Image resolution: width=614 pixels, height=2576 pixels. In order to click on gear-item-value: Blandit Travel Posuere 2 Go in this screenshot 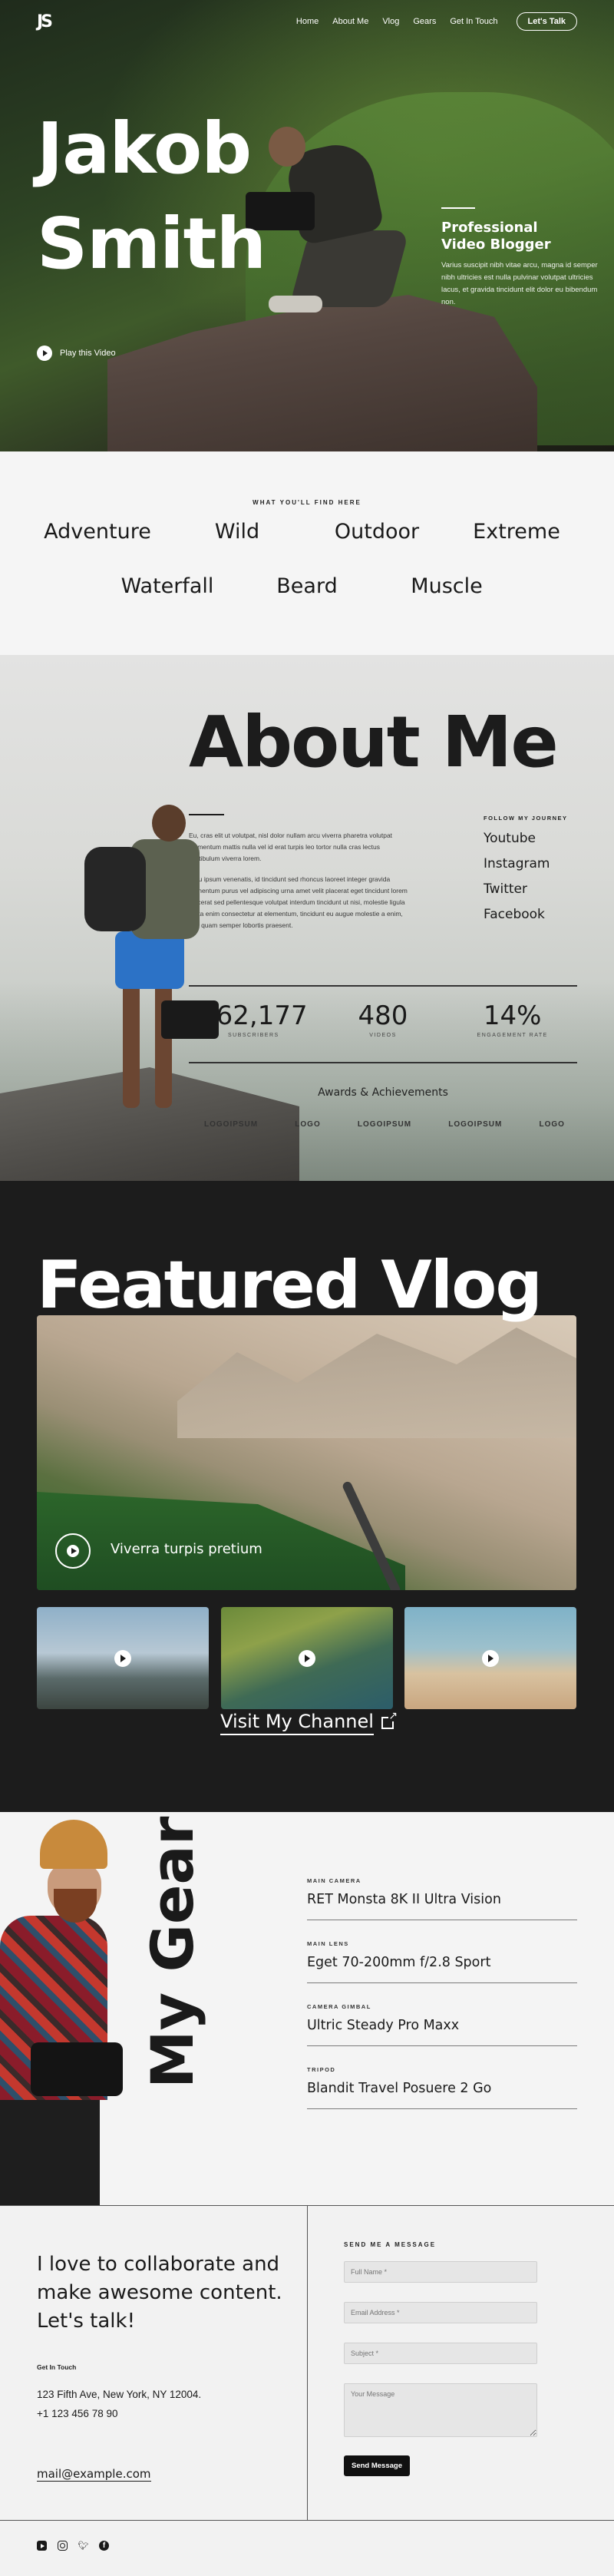, I will do `click(399, 2088)`.